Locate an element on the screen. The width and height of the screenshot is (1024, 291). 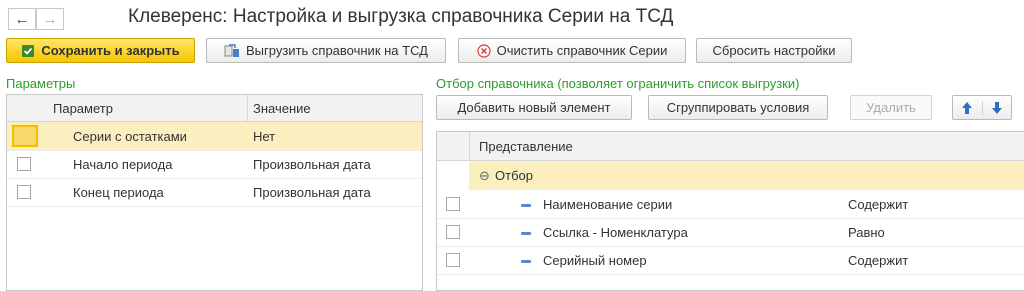
export-icon is located at coordinates (232, 50).